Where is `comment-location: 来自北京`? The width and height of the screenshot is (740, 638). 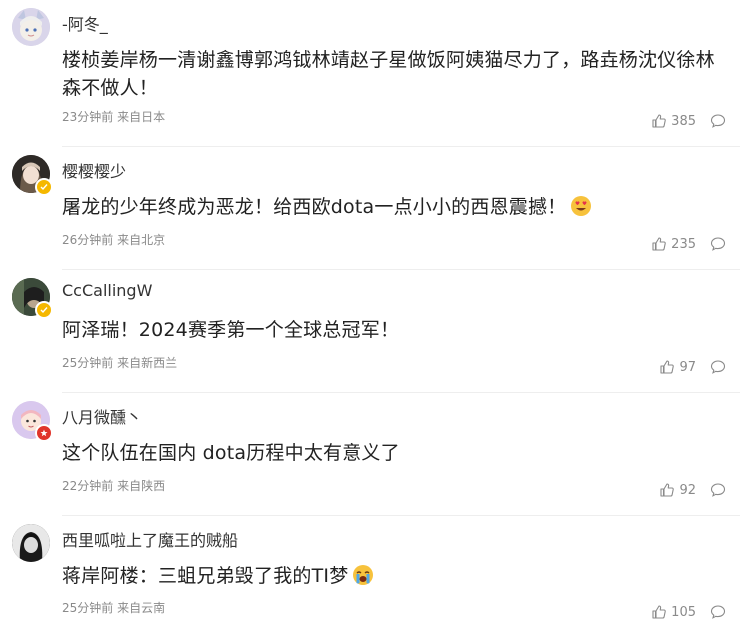
comment-location: 来自北京 is located at coordinates (141, 240).